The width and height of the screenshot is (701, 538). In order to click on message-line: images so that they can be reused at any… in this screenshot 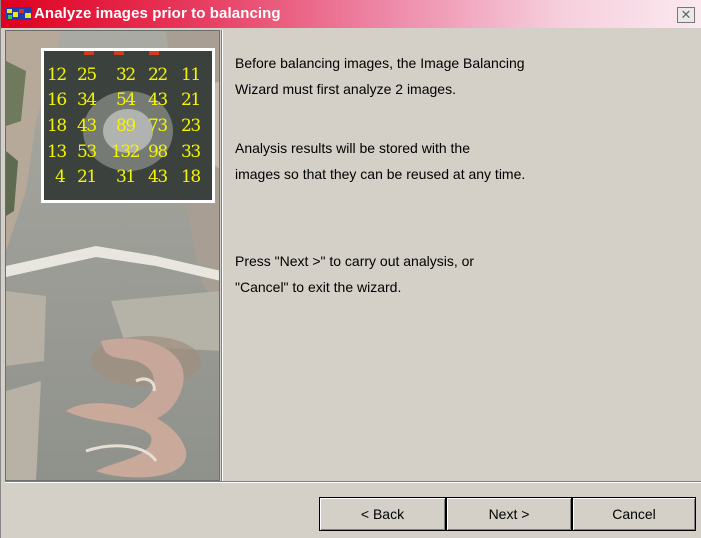, I will do `click(380, 174)`.